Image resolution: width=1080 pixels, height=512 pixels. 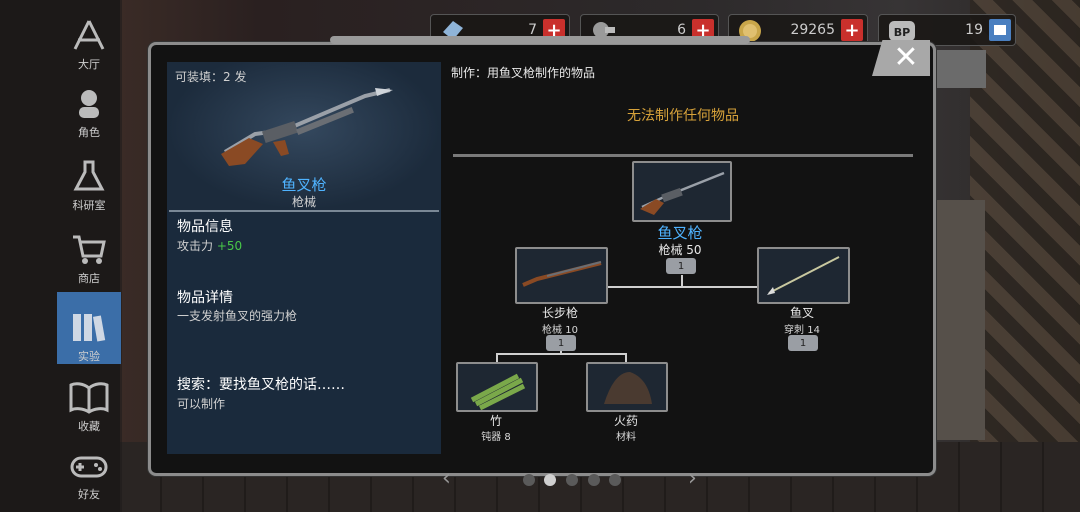 What do you see at coordinates (559, 313) in the screenshot?
I see `long-rifle-name: 长步枪` at bounding box center [559, 313].